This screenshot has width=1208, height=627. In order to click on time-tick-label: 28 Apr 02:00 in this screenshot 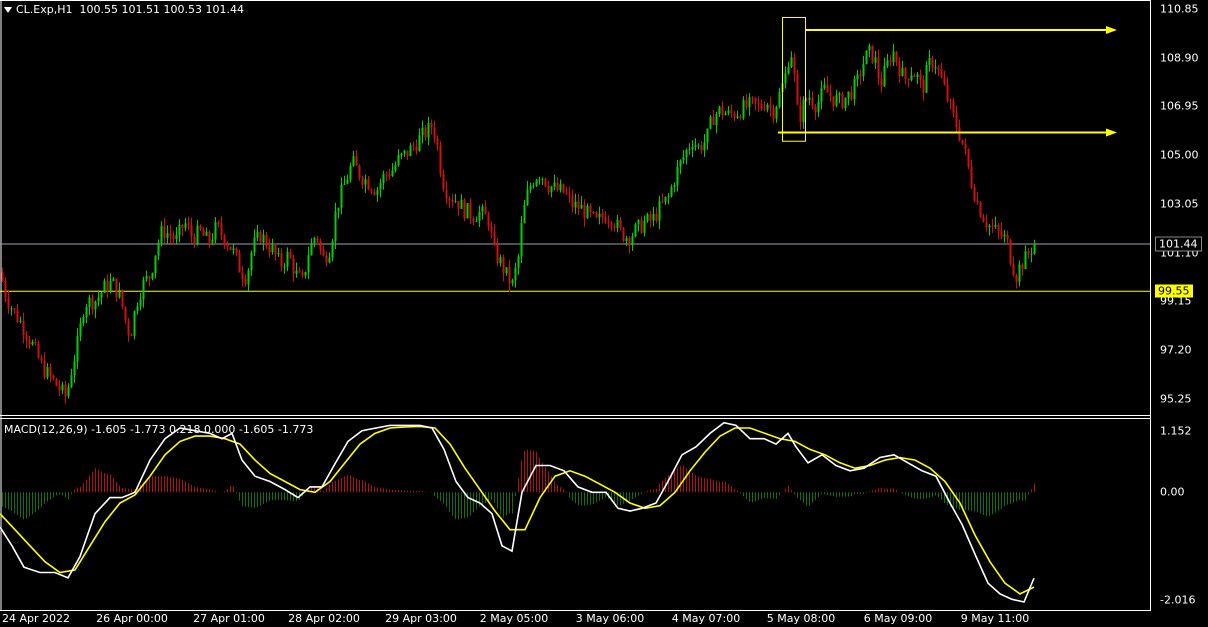, I will do `click(324, 618)`.